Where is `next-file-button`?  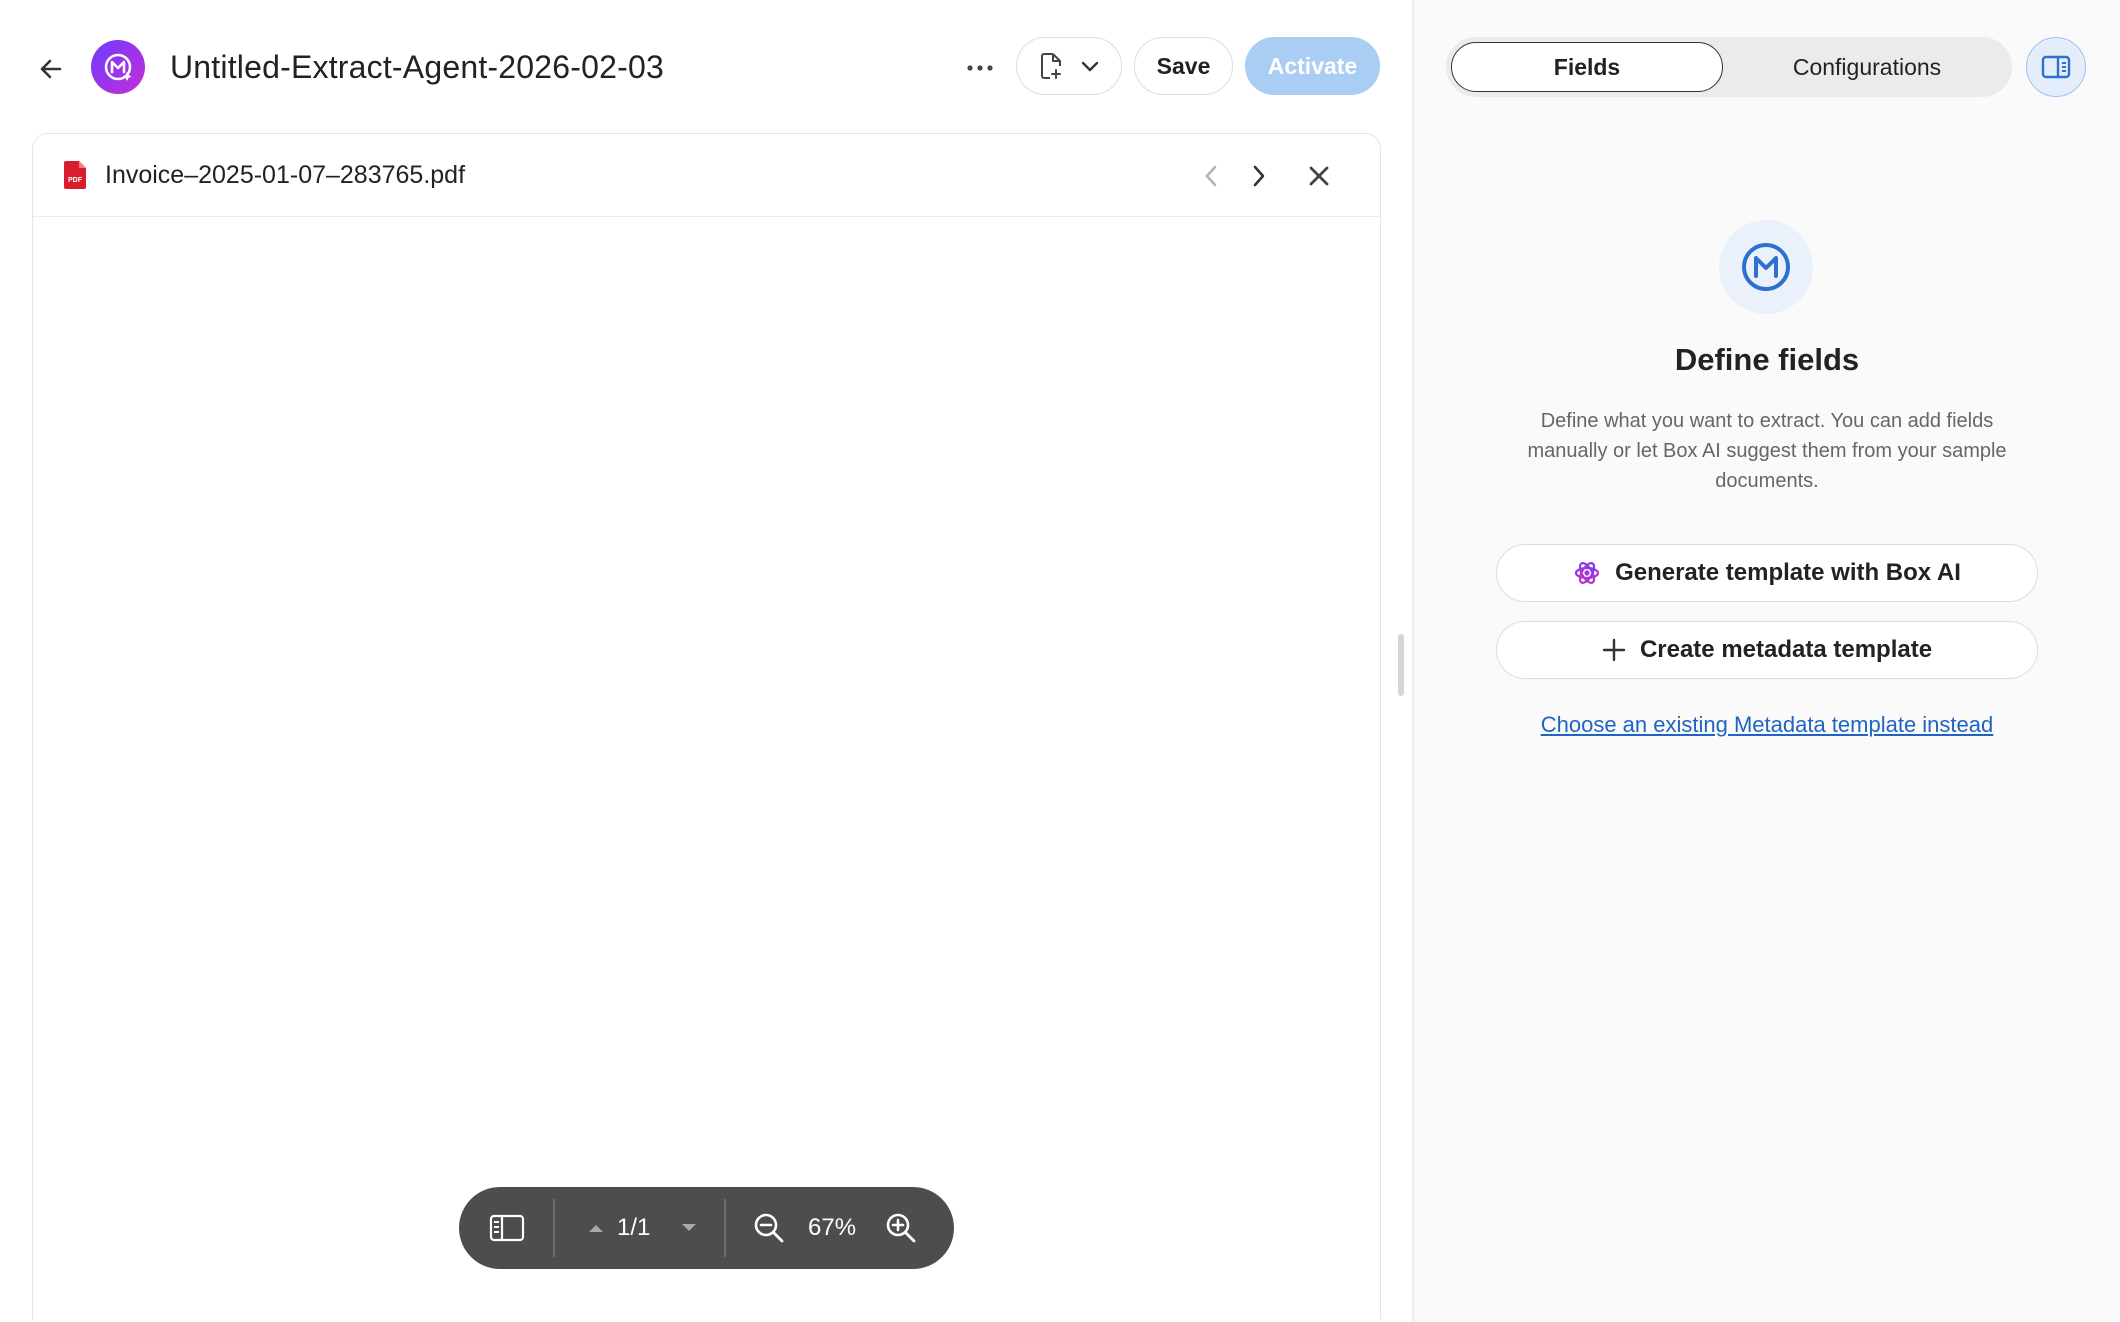 next-file-button is located at coordinates (1259, 176).